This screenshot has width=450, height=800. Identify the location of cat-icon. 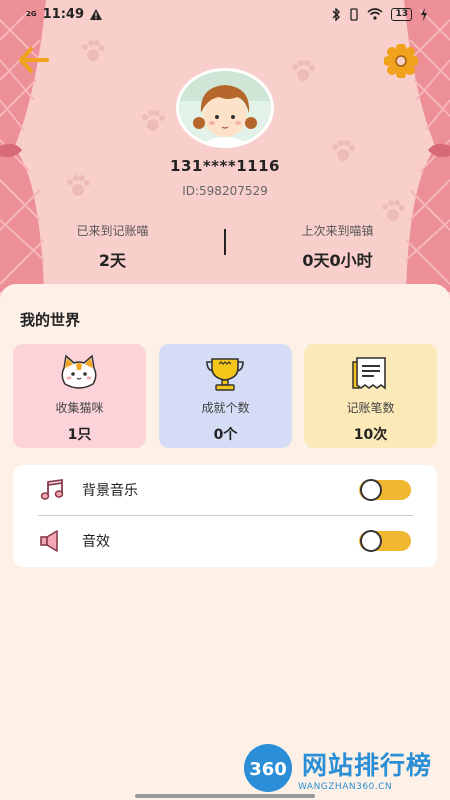
(79, 371).